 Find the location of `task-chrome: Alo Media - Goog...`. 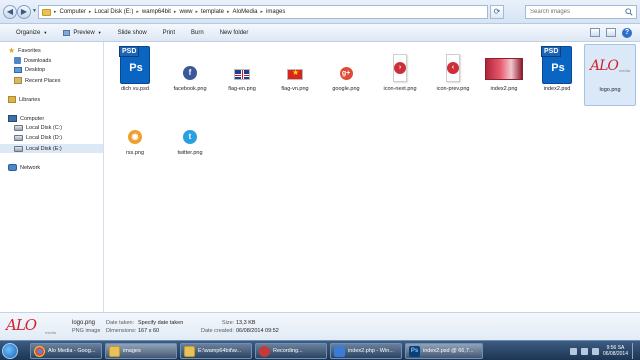

task-chrome: Alo Media - Goog... is located at coordinates (66, 351).